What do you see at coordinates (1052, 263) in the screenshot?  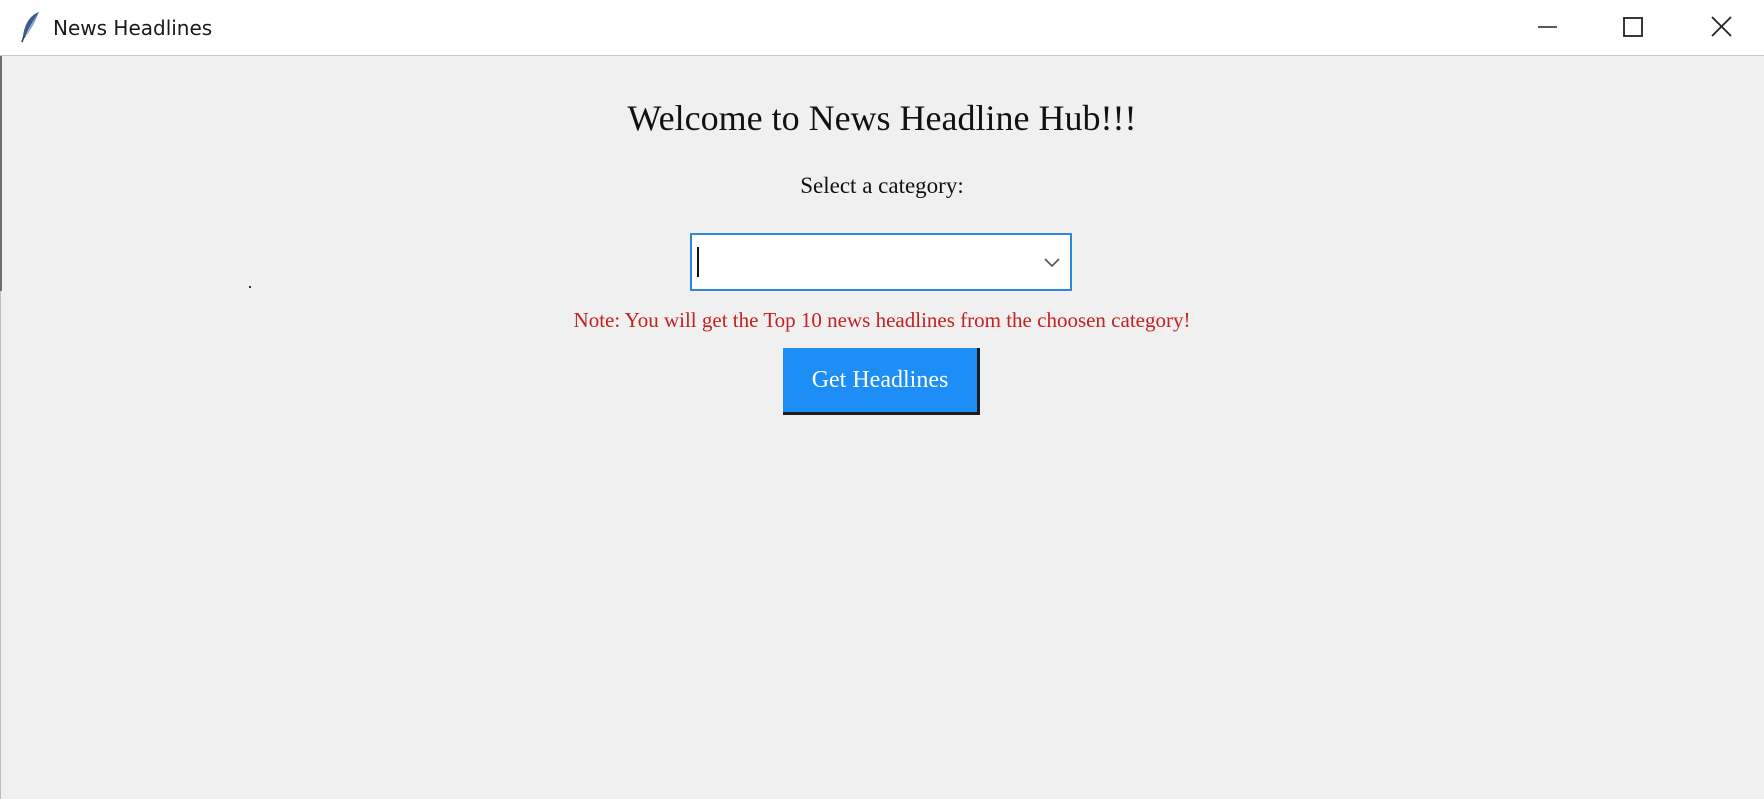 I see `chevron-down-icon` at bounding box center [1052, 263].